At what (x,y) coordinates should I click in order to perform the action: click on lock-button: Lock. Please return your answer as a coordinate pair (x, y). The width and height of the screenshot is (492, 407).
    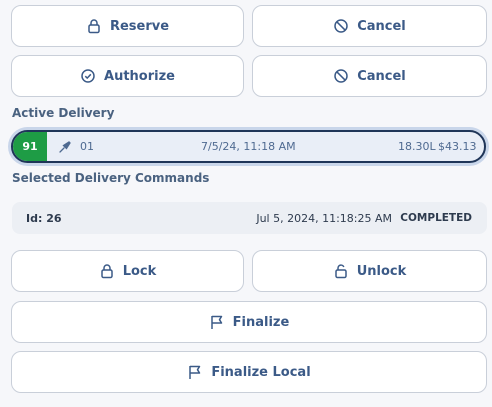
    Looking at the image, I should click on (127, 271).